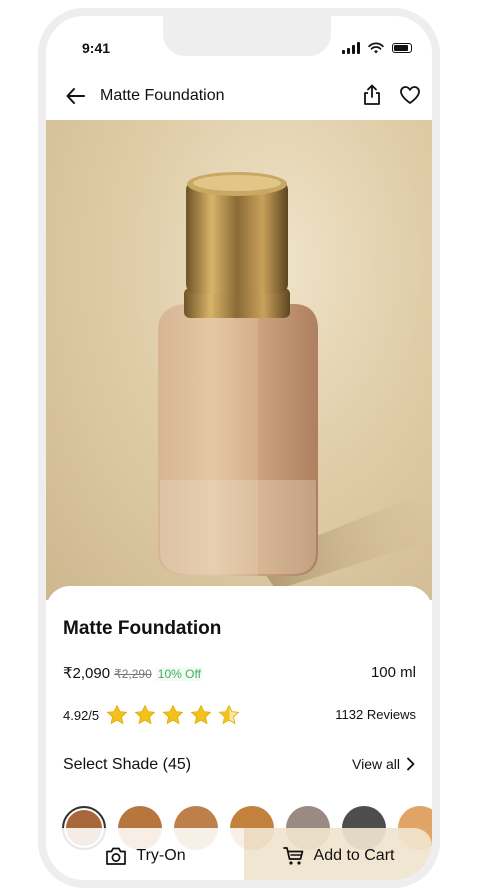 This screenshot has height=896, width=480. Describe the element at coordinates (375, 714) in the screenshot. I see `reviews-count: 1132 Reviews` at that location.